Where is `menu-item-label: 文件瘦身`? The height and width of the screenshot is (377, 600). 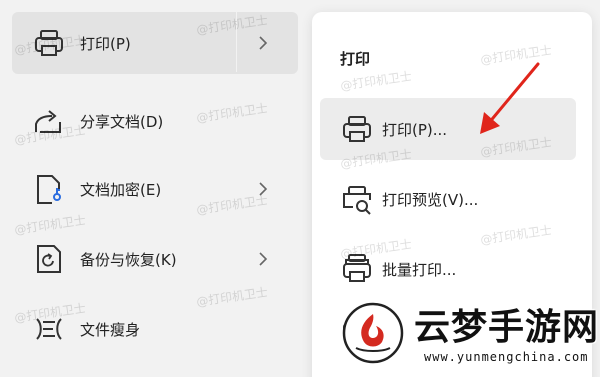
menu-item-label: 文件瘦身 is located at coordinates (110, 329).